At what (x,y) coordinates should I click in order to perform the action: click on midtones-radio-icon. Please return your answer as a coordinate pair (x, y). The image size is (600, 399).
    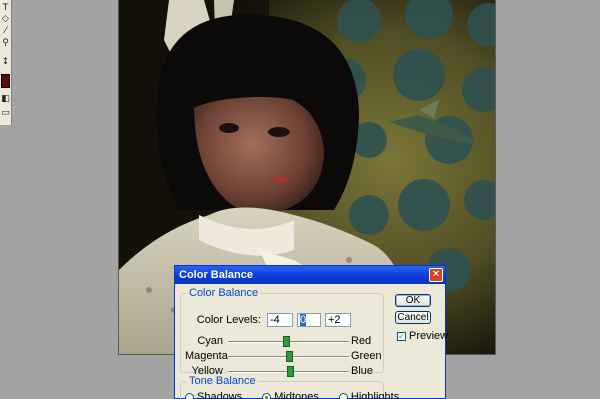
    Looking at the image, I should click on (267, 395).